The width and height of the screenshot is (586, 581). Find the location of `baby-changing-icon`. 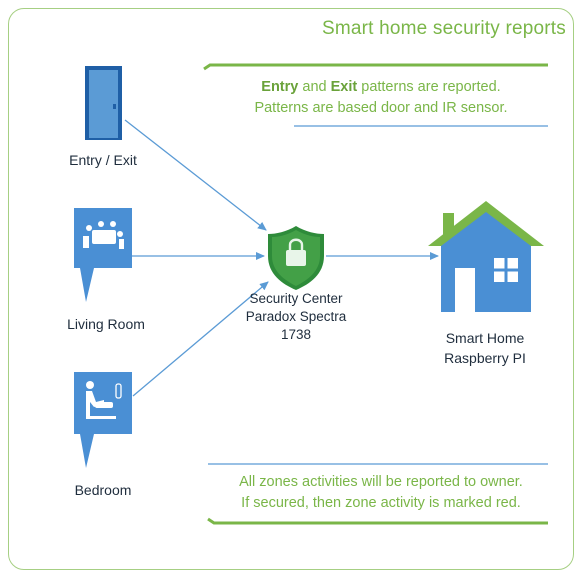

baby-changing-icon is located at coordinates (103, 420).